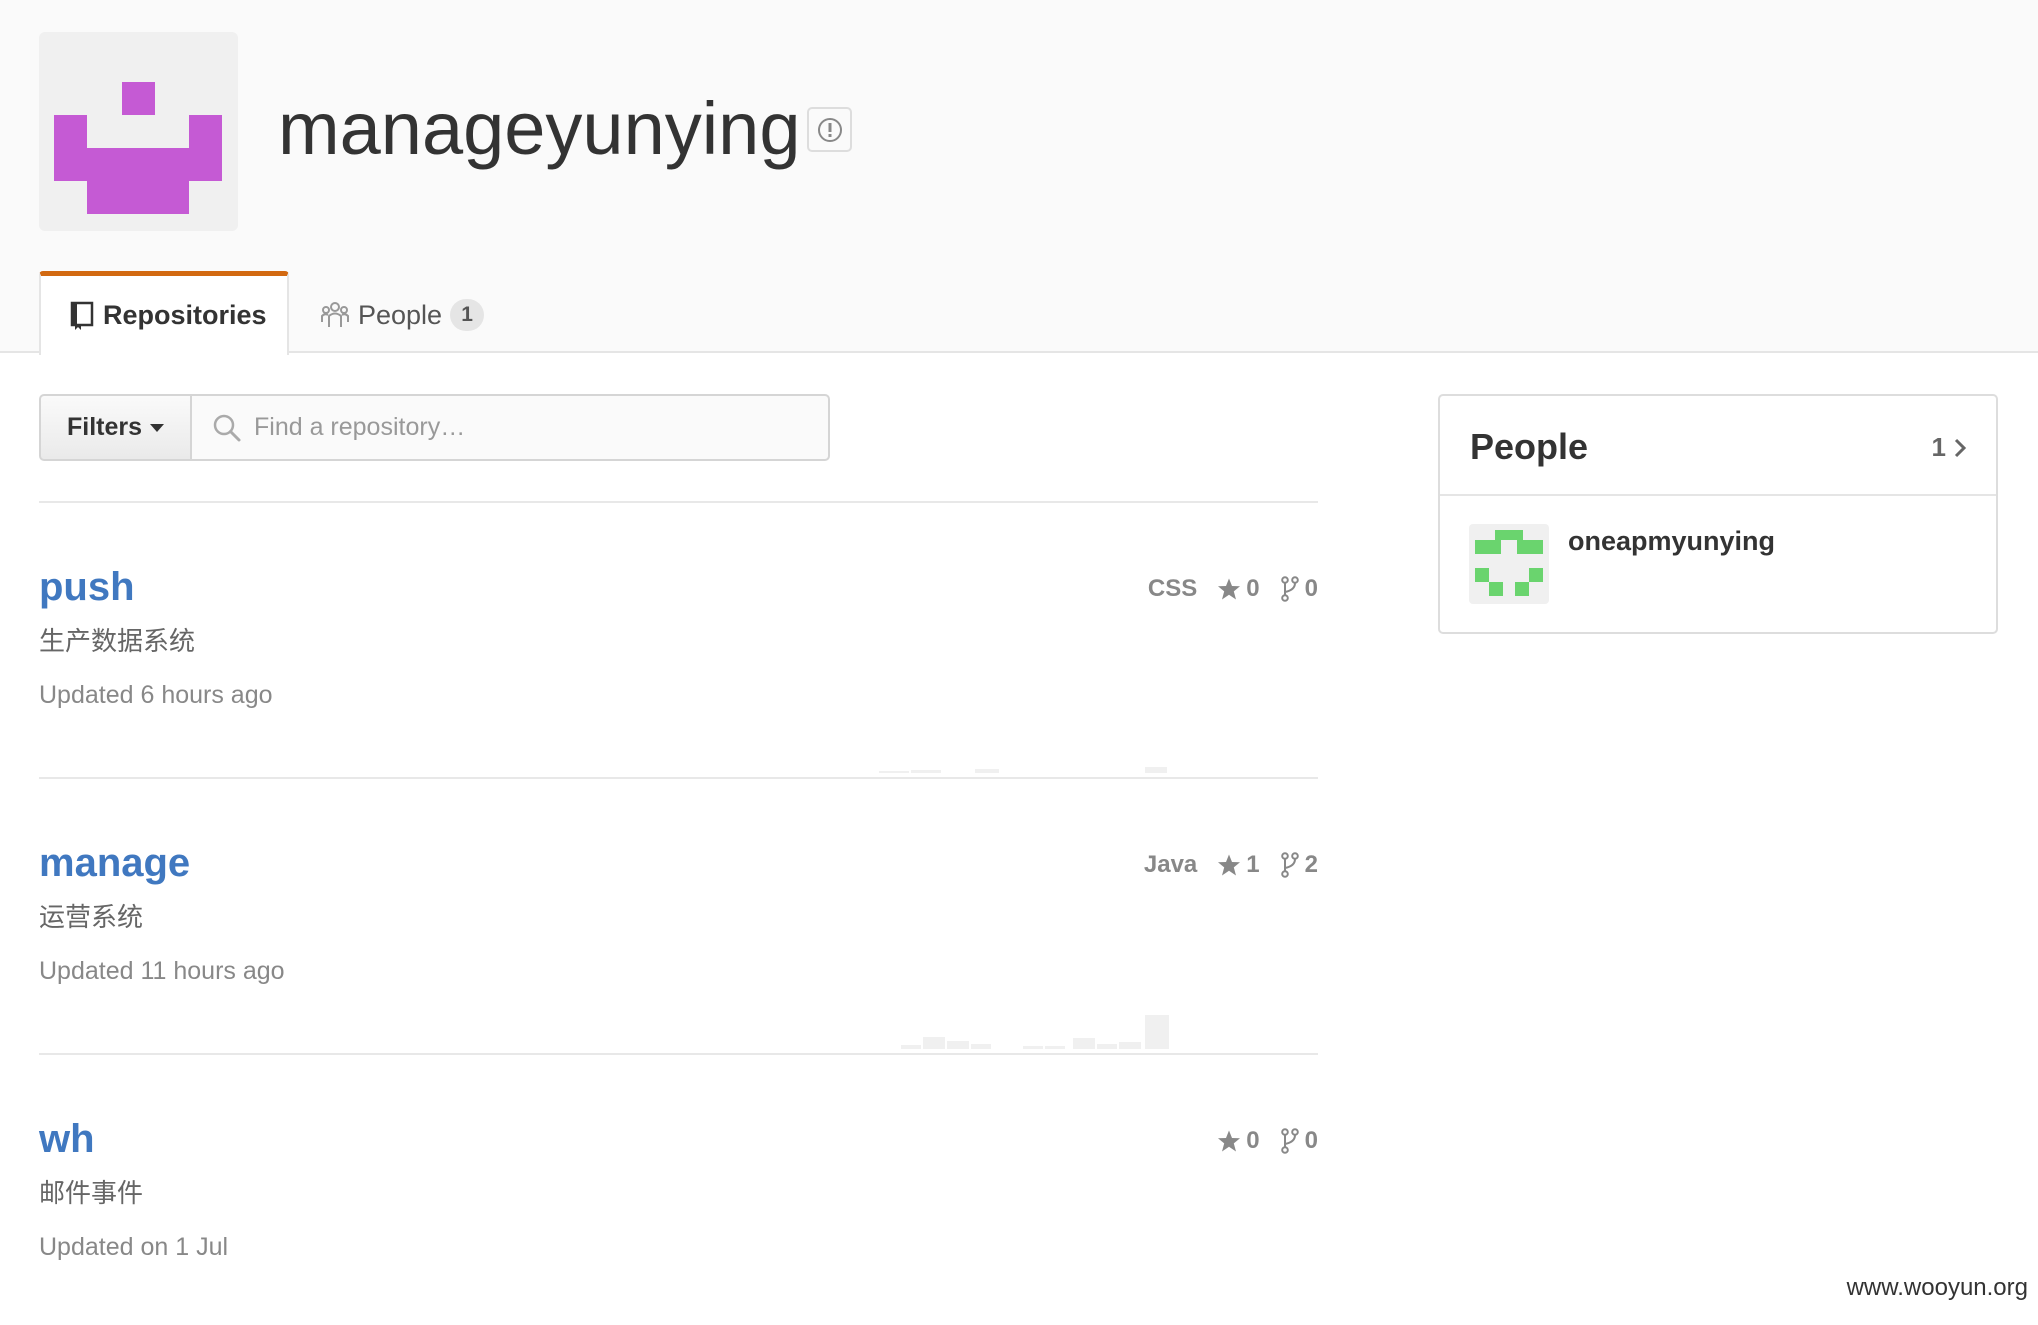  Describe the element at coordinates (91, 1193) in the screenshot. I see `repo-description: 邮件事件` at that location.